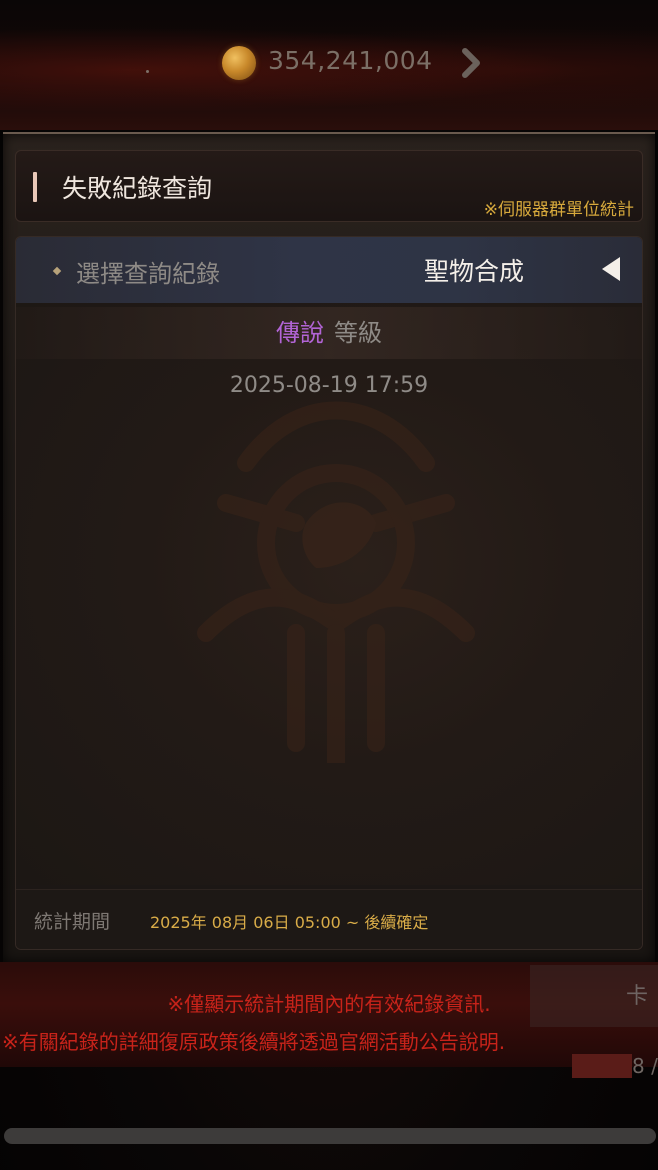 The height and width of the screenshot is (1170, 658). I want to click on selector-label: 選擇查詢紀錄, so click(148, 274).